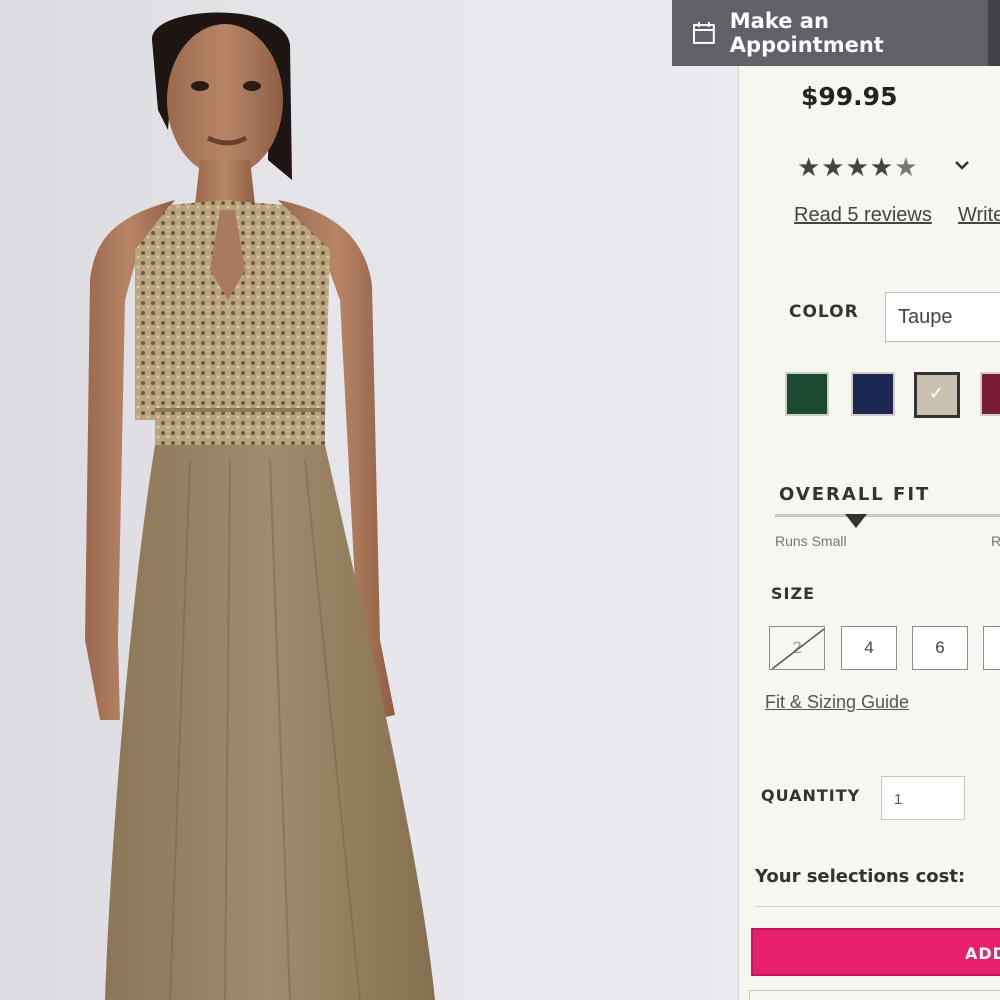 Image resolution: width=1000 pixels, height=1000 pixels. What do you see at coordinates (875, 952) in the screenshot?
I see `add-to-bag-button: ADD` at bounding box center [875, 952].